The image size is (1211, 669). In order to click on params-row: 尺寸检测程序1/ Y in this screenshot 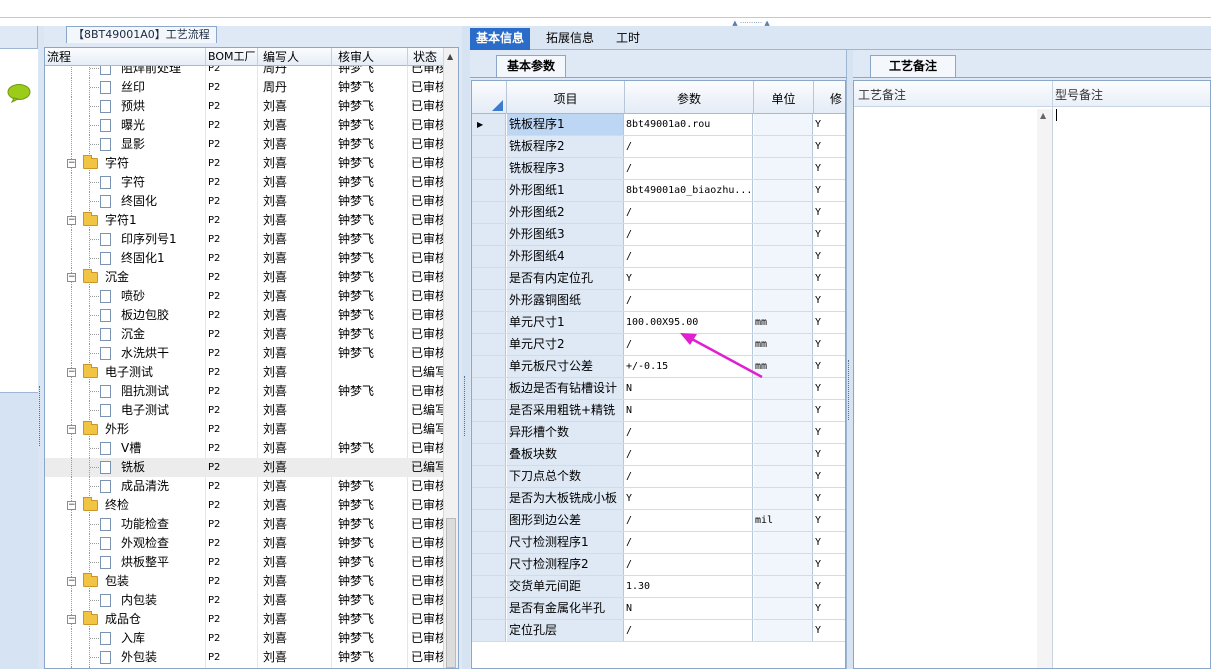, I will do `click(658, 543)`.